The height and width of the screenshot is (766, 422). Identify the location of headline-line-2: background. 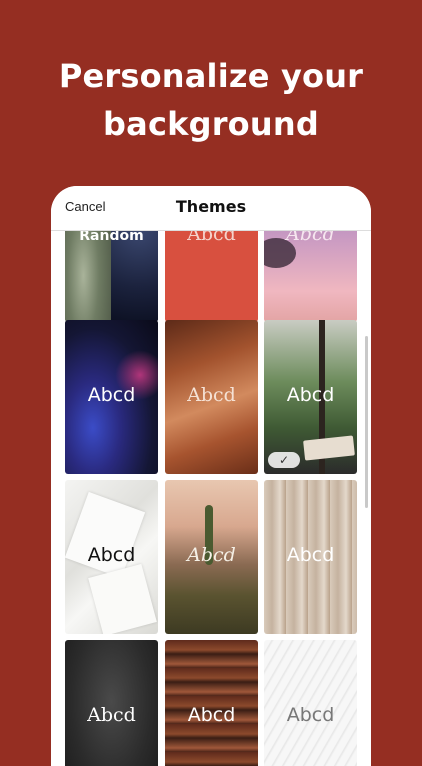
(211, 124).